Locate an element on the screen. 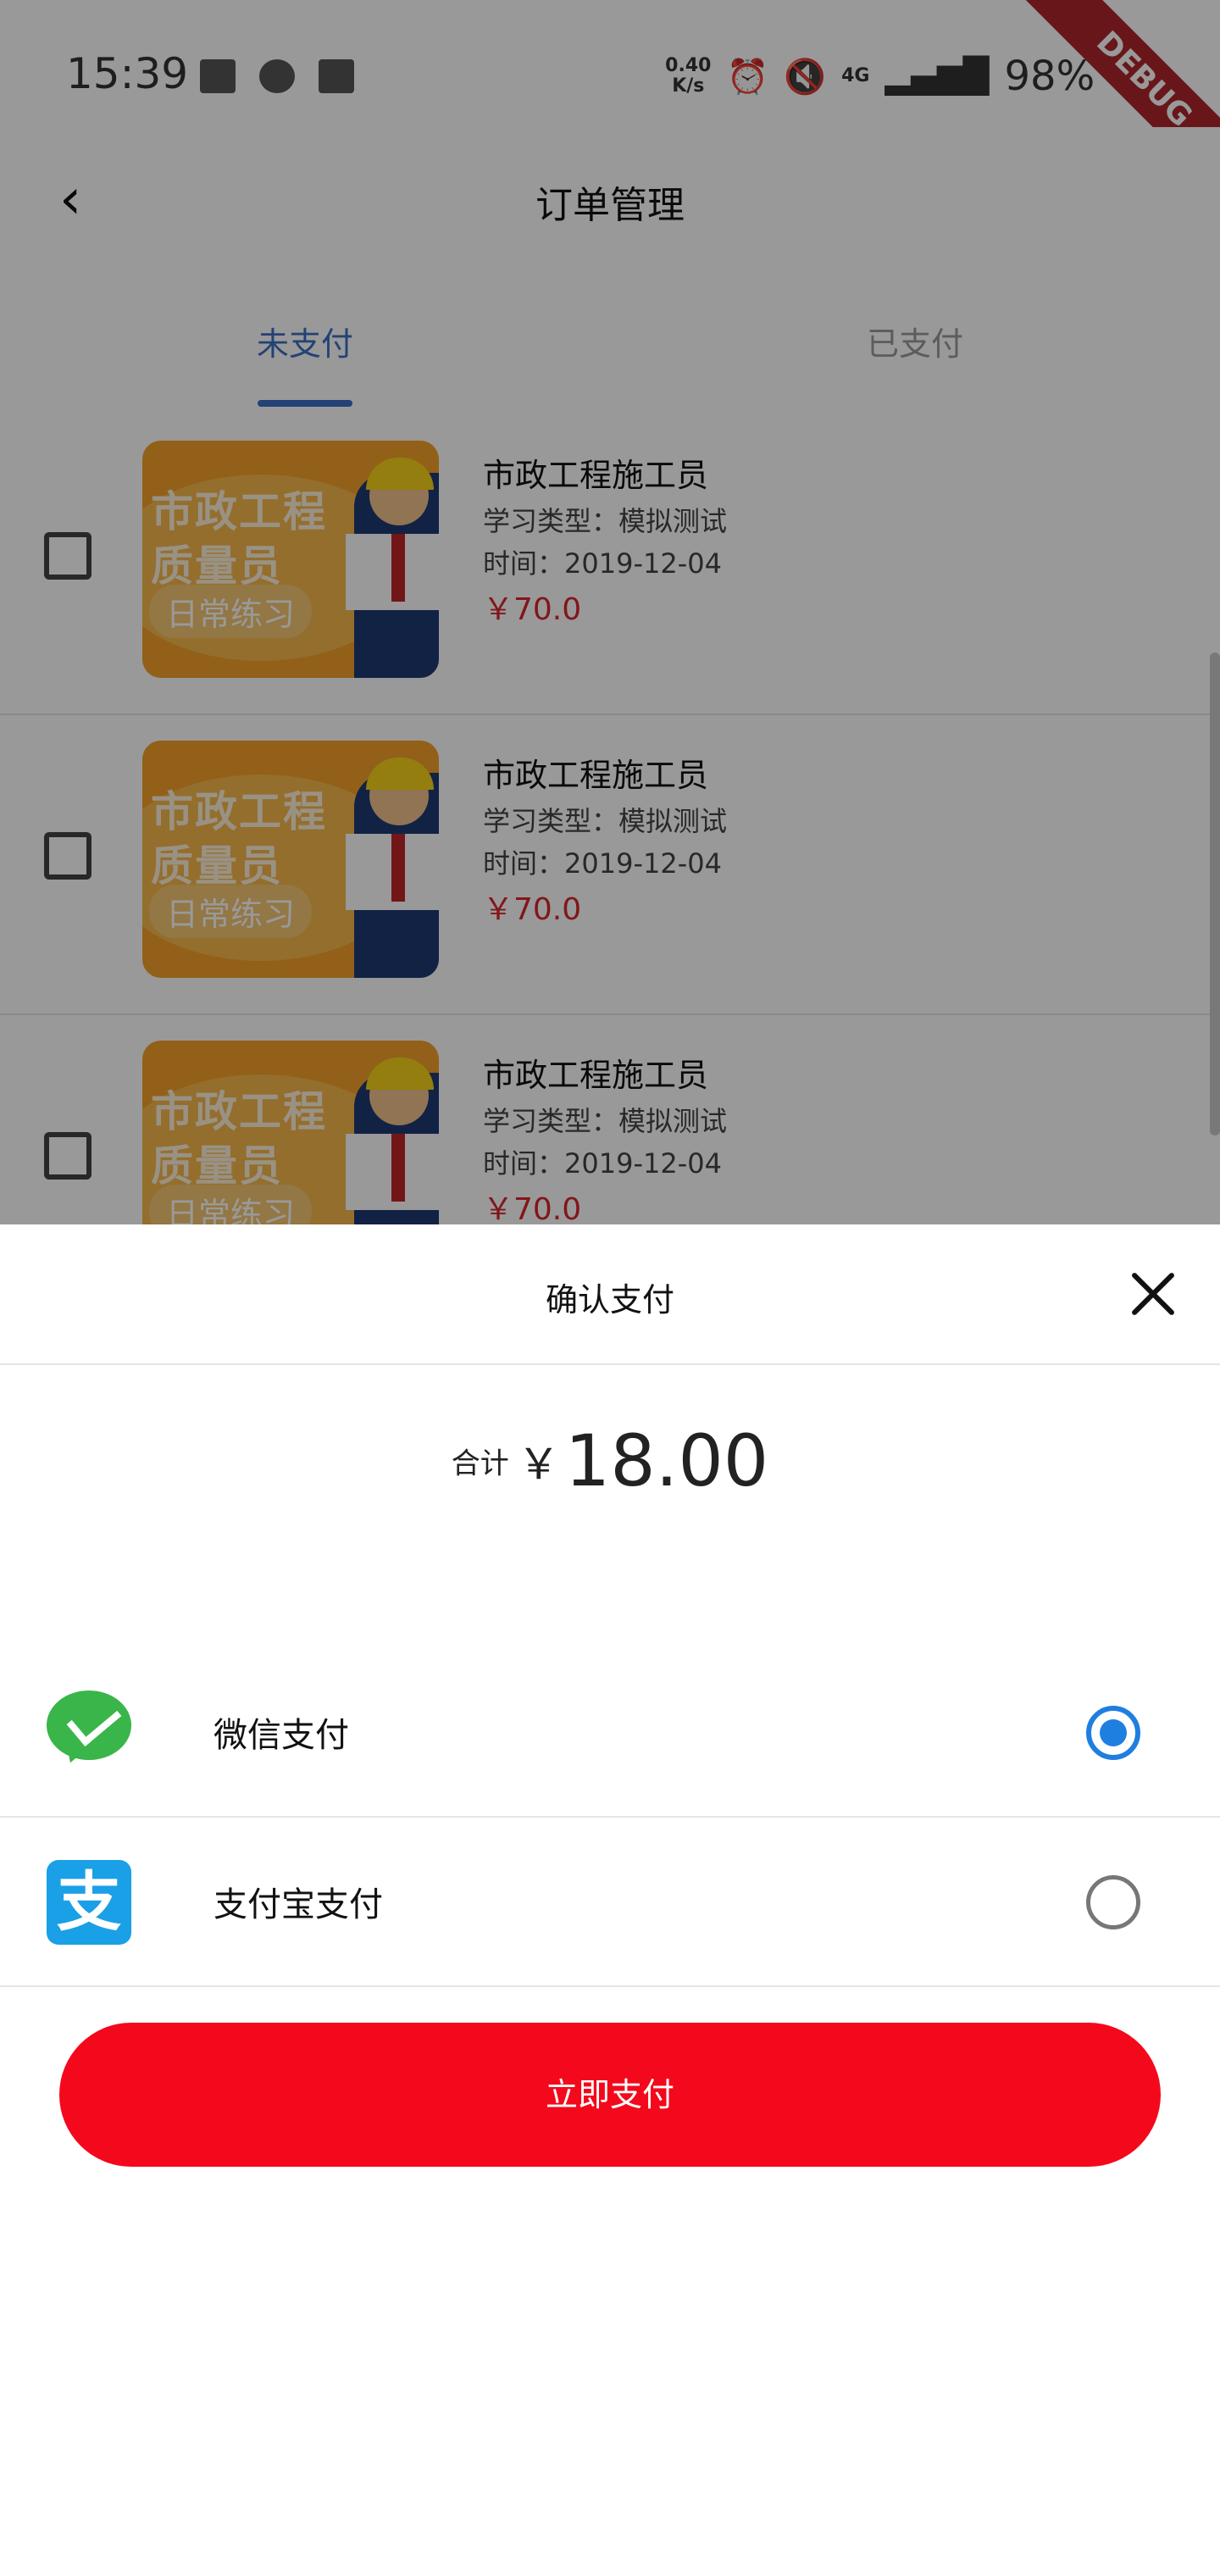 The image size is (1220, 2576). radio-alipay is located at coordinates (1113, 1902).